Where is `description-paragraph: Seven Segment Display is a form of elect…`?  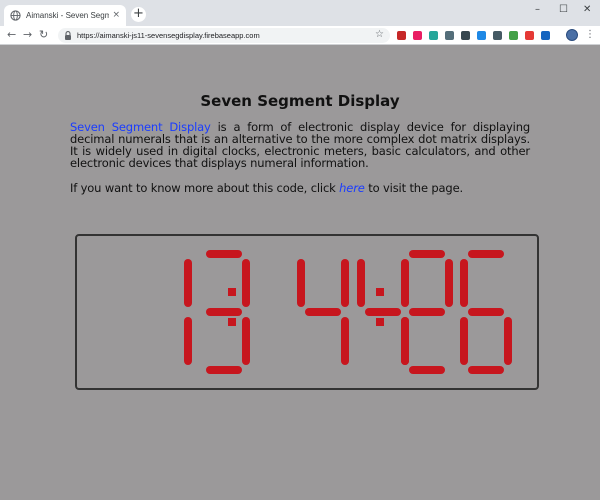 description-paragraph: Seven Segment Display is a form of elect… is located at coordinates (300, 145).